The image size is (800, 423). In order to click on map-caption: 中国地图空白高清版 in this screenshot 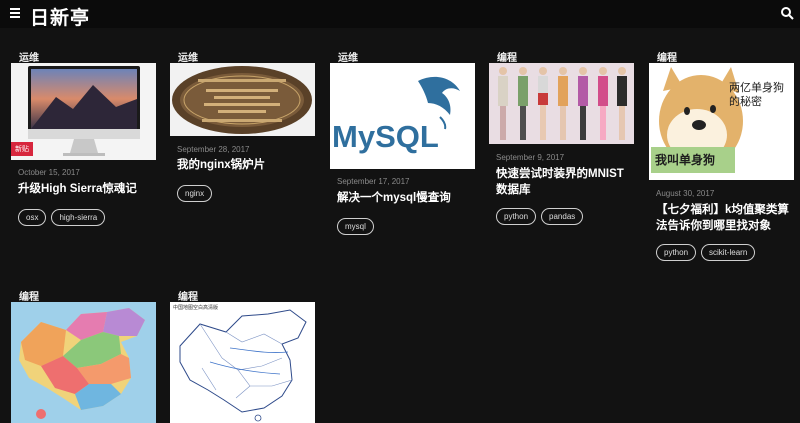, I will do `click(196, 308)`.